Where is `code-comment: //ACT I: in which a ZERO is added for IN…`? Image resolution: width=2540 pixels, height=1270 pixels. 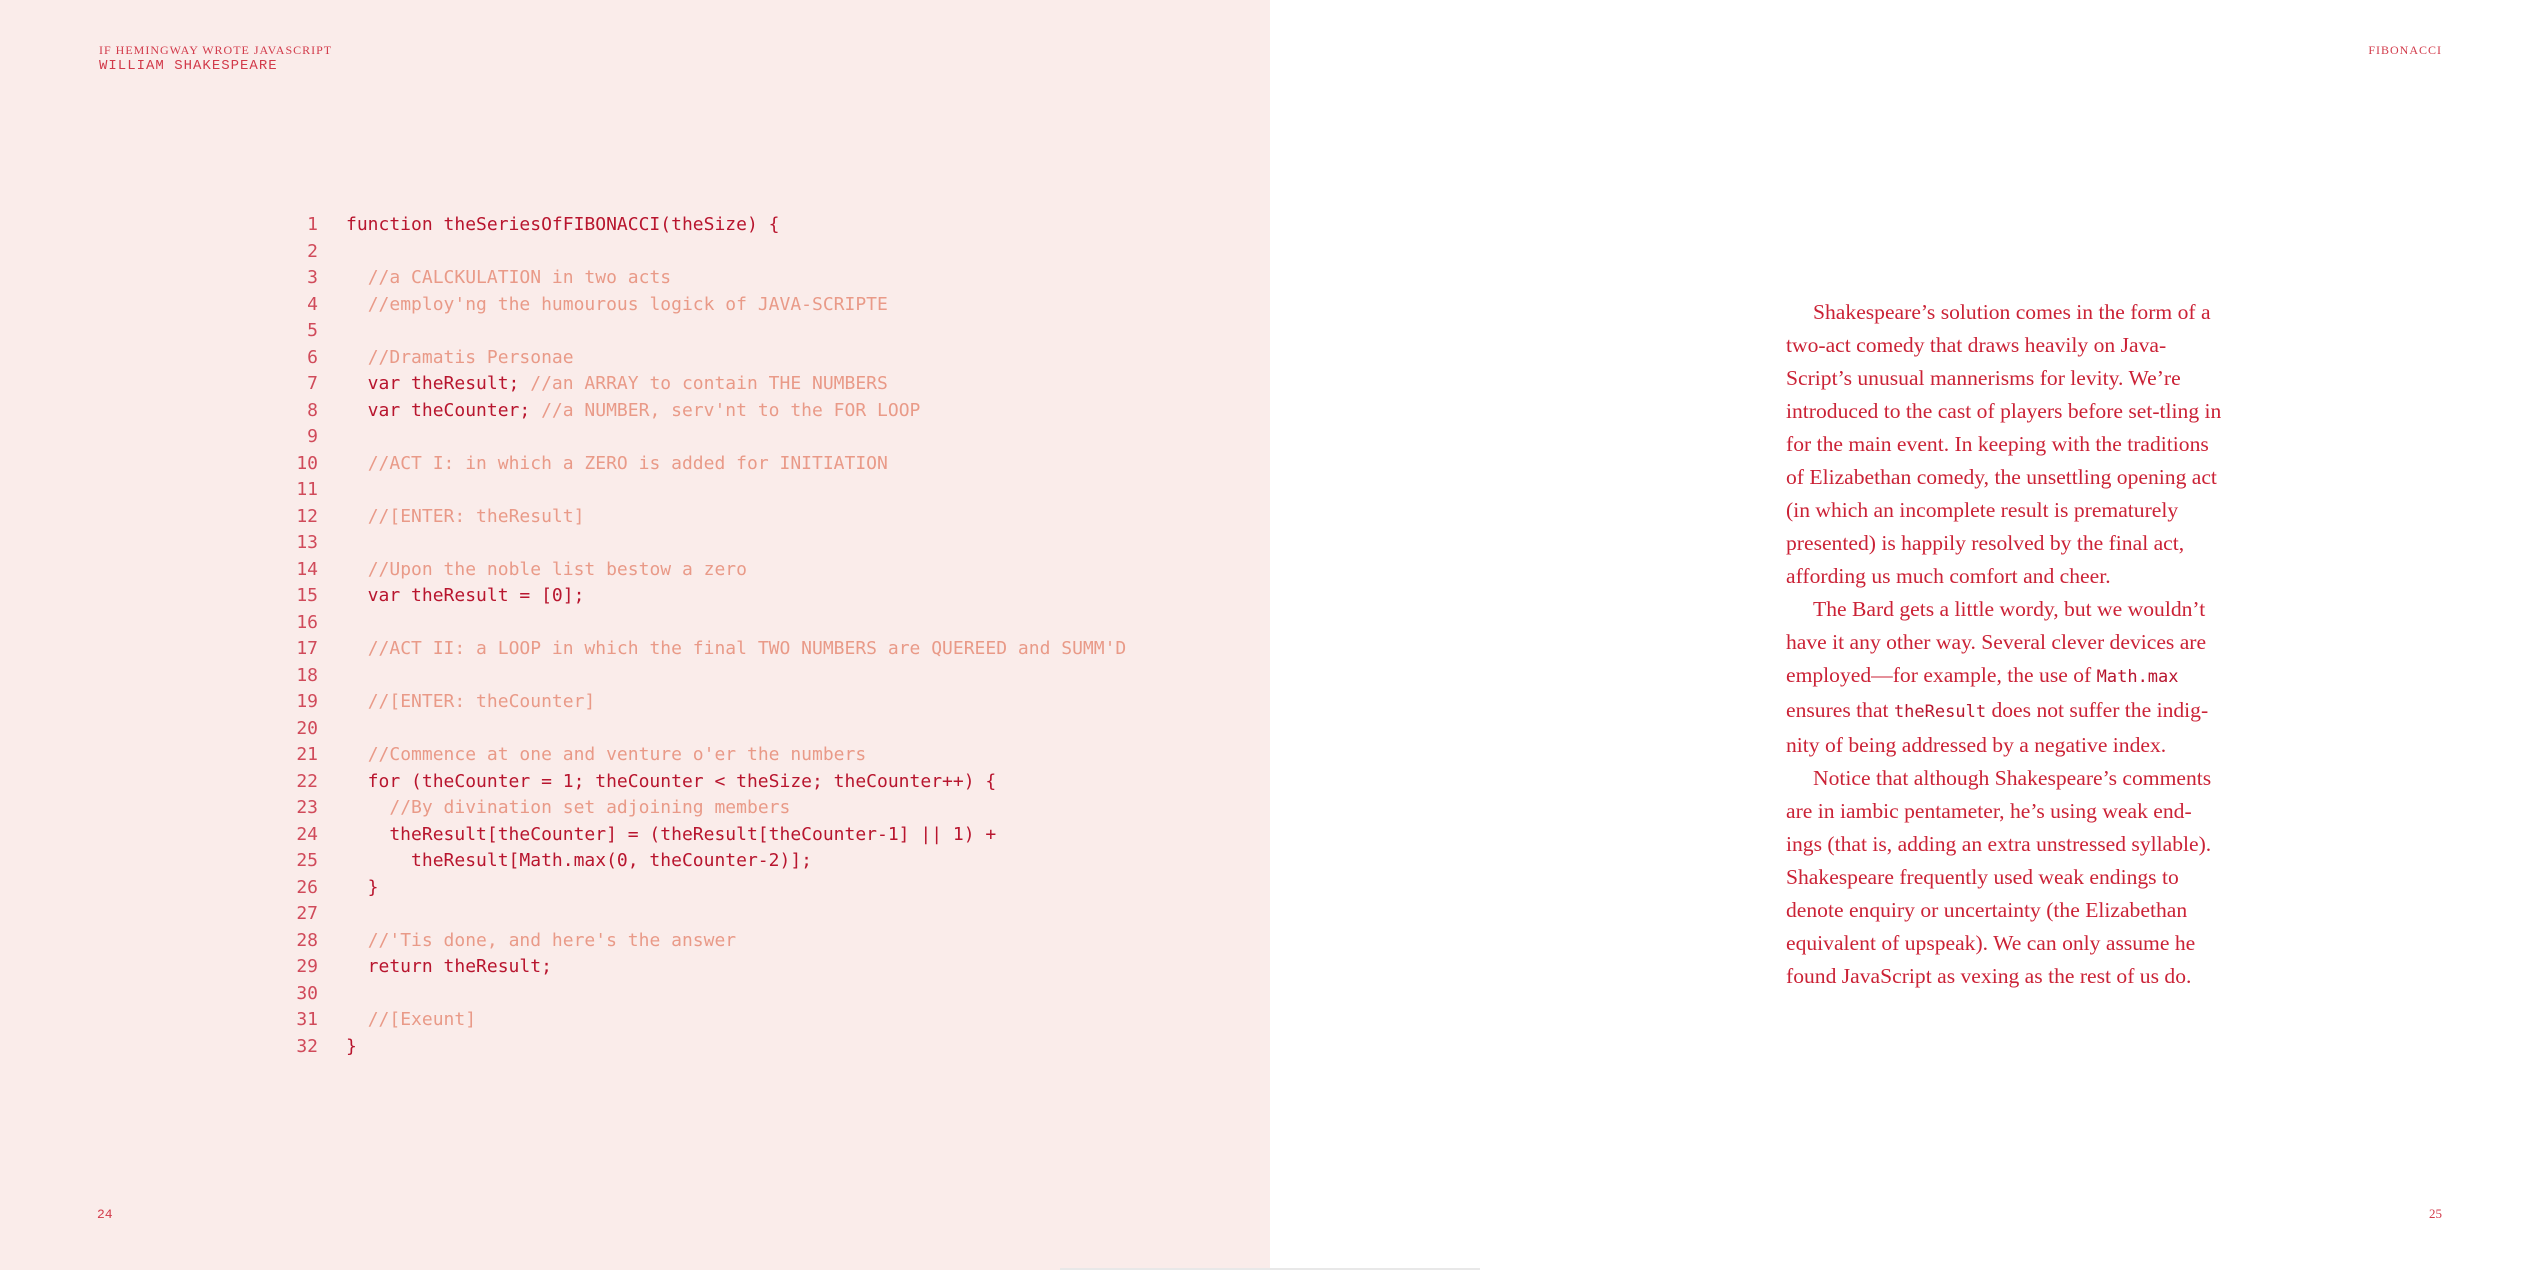 code-comment: //ACT I: in which a ZERO is added for IN… is located at coordinates (627, 463).